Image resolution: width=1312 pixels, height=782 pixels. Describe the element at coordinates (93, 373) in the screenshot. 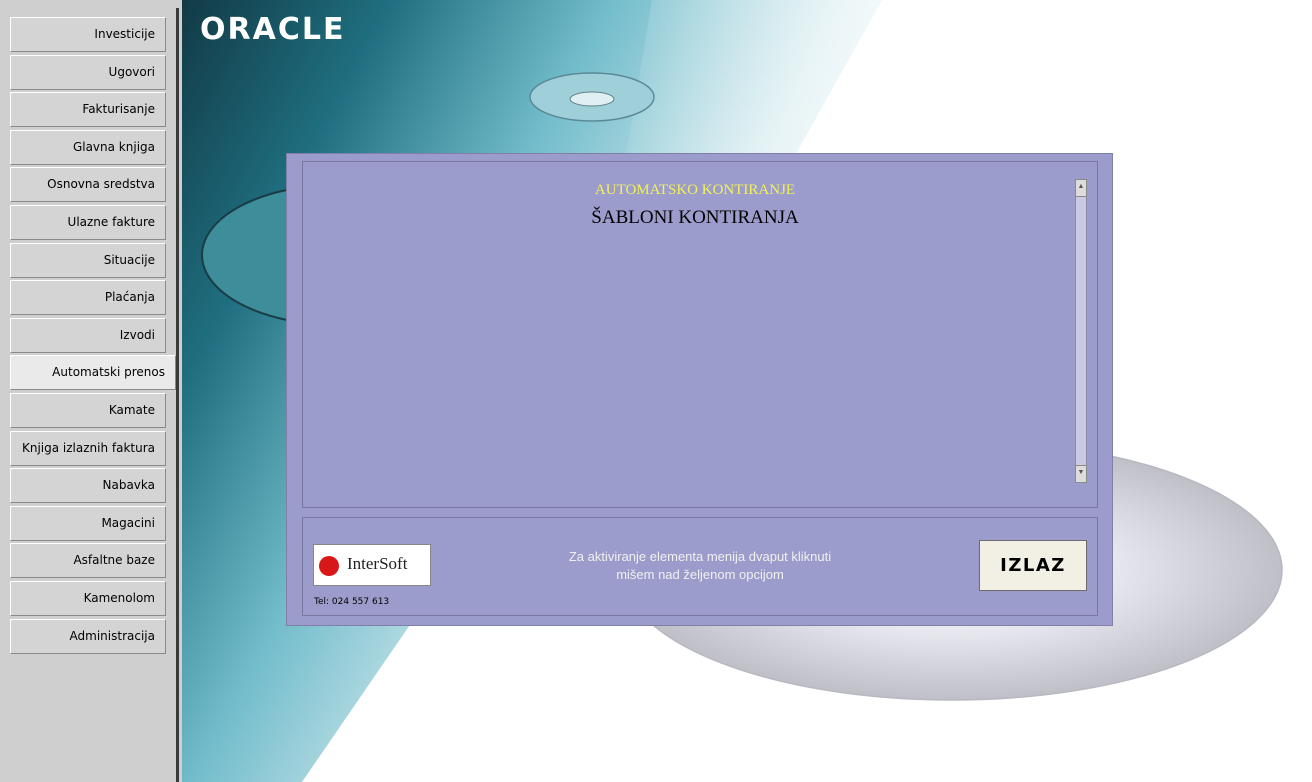

I see `menu-item-automatski-prenos: Automatski prenos` at that location.